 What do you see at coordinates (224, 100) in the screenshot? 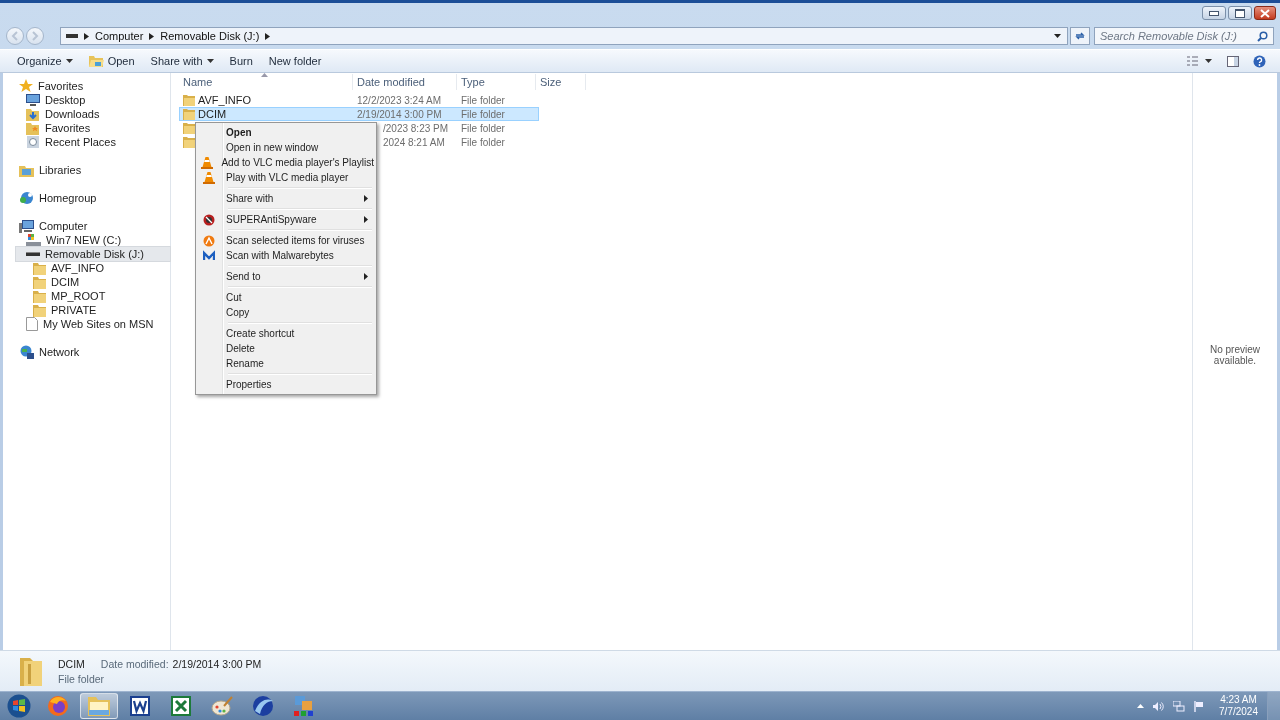
I see `file-name: AVF_INFO` at bounding box center [224, 100].